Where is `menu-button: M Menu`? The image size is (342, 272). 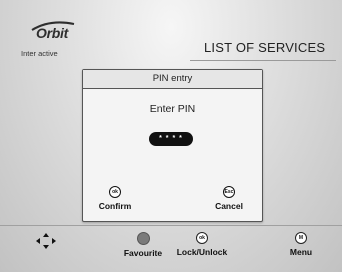 menu-button: M Menu is located at coordinates (301, 244).